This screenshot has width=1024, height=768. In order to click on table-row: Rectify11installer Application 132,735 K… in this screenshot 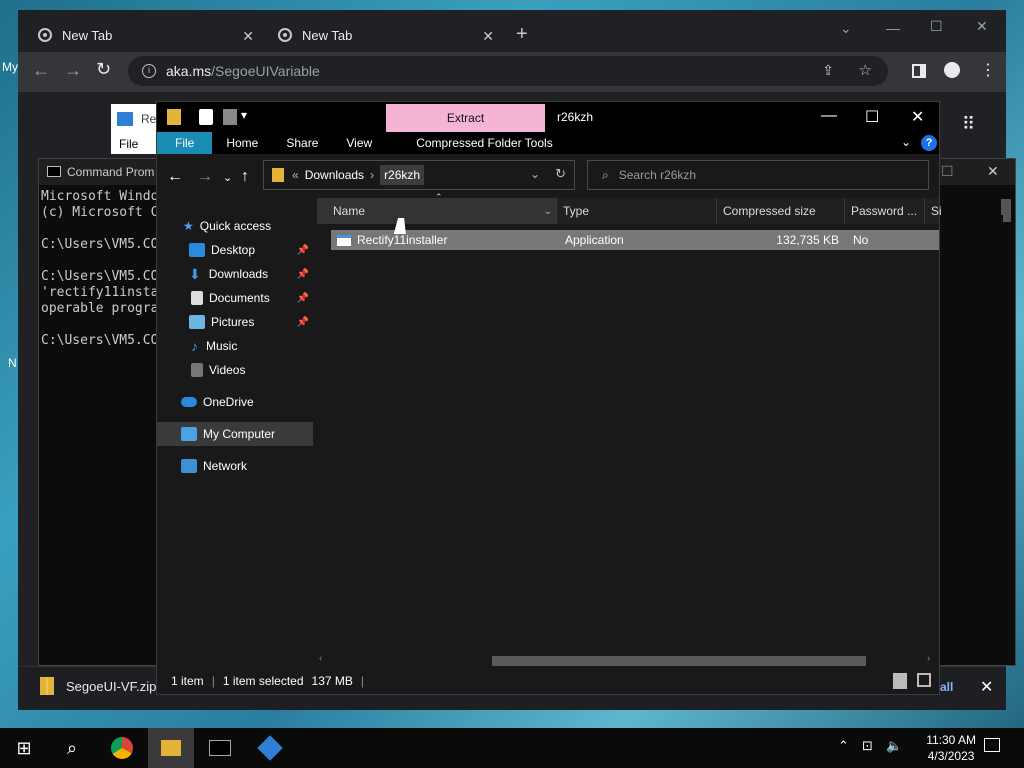, I will do `click(635, 240)`.